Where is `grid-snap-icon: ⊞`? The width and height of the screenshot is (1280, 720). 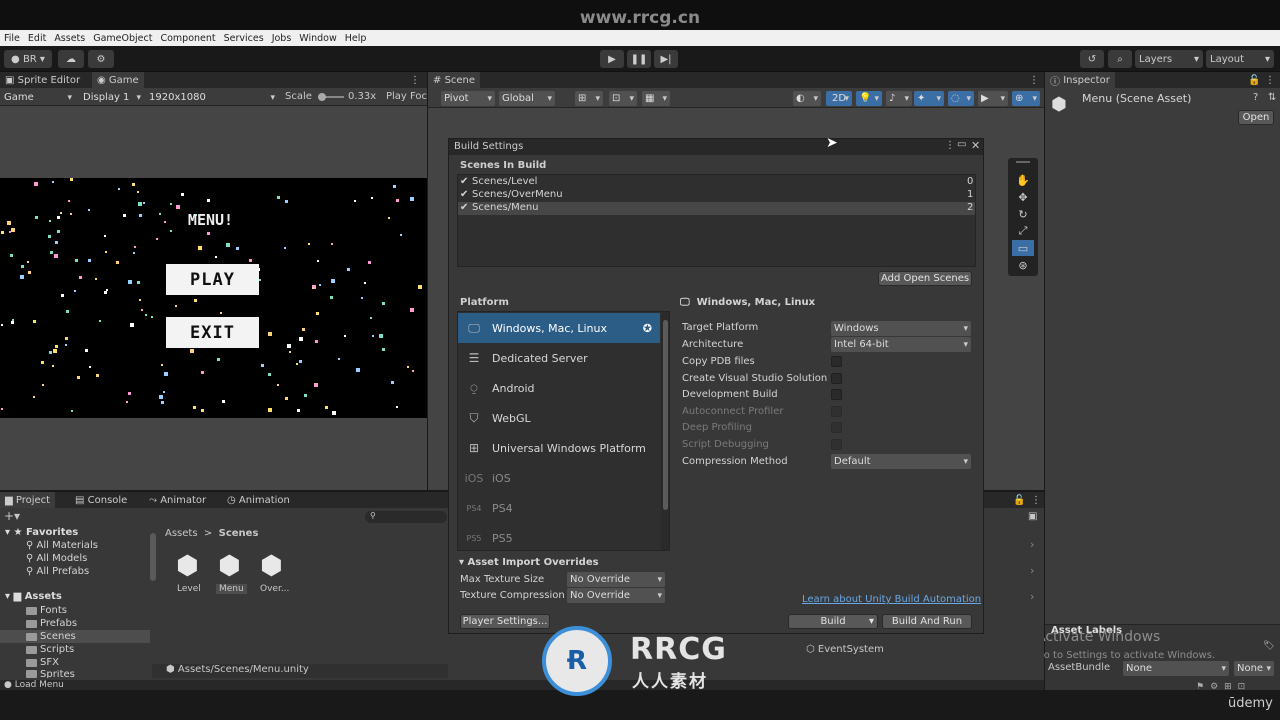 grid-snap-icon: ⊞ is located at coordinates (589, 98).